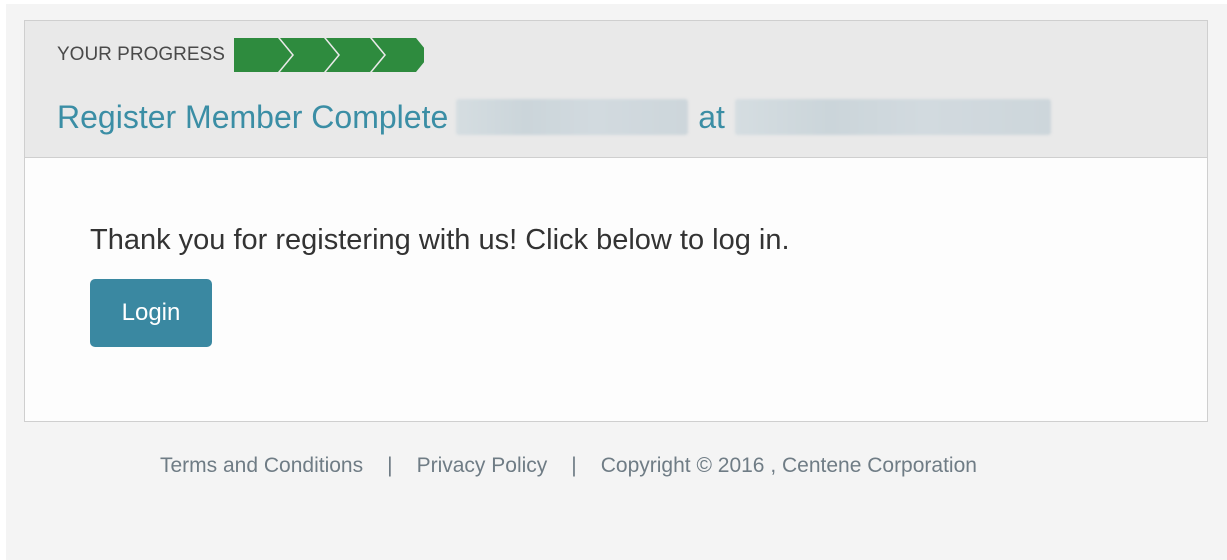 The height and width of the screenshot is (560, 1227). What do you see at coordinates (788, 465) in the screenshot?
I see `copyright-text: Copyright © 2016 , Centene Corporation` at bounding box center [788, 465].